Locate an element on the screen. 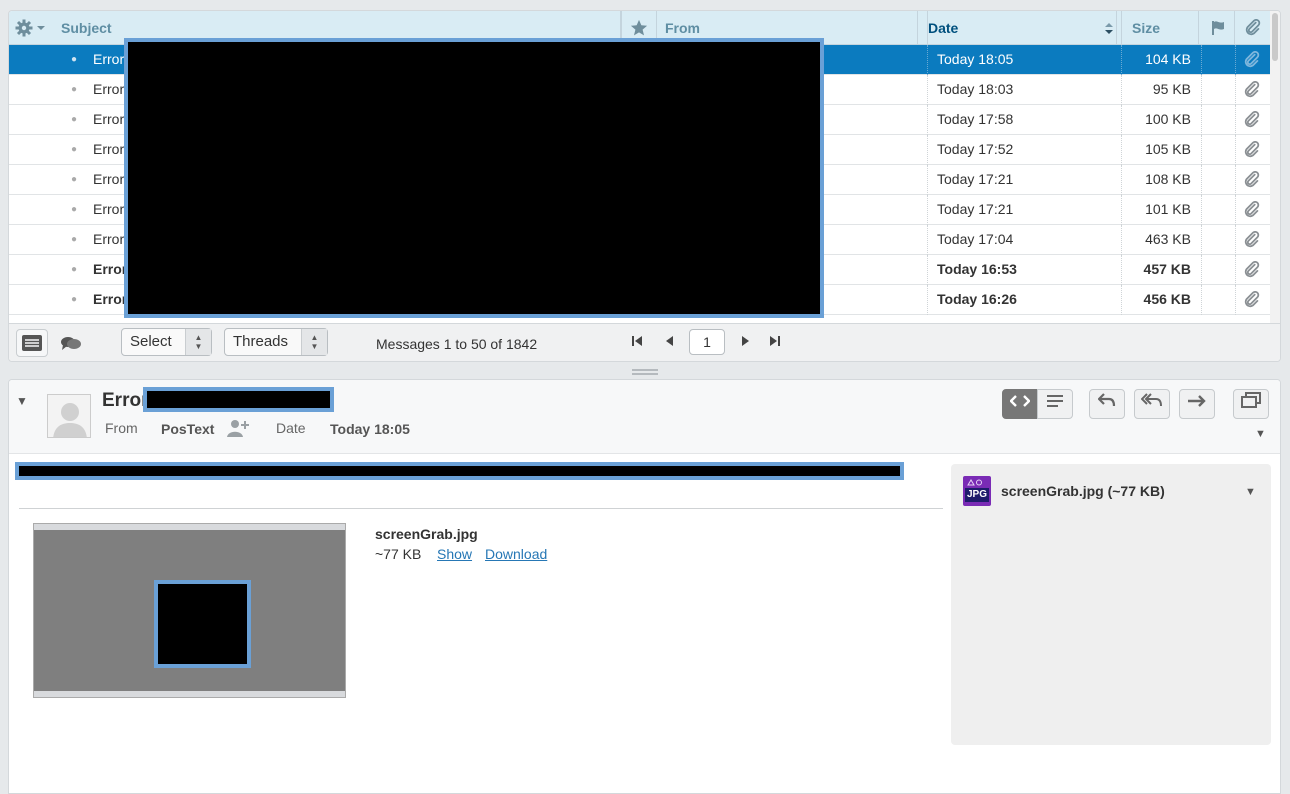 The width and height of the screenshot is (1290, 794). list-options-gear-icon is located at coordinates (31, 28).